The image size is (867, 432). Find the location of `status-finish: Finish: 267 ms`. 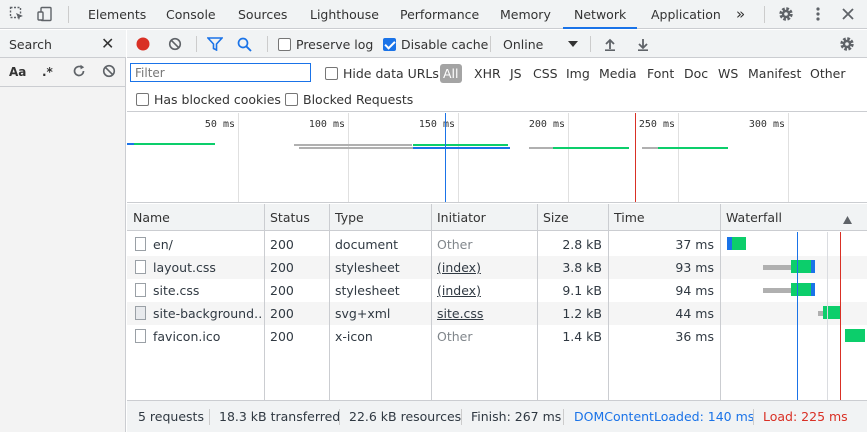

status-finish: Finish: 267 ms is located at coordinates (516, 416).